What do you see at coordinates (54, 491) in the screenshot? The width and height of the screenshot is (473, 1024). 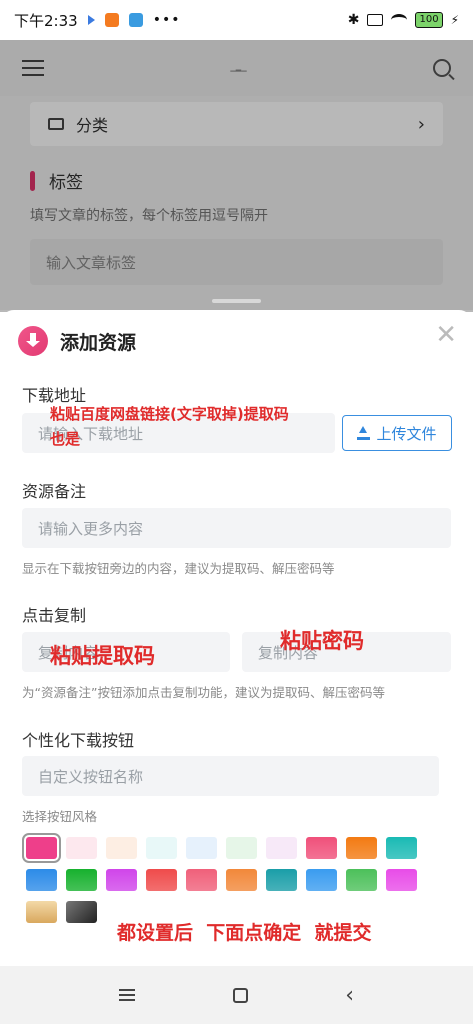 I see `resource-note-label: 资源备注` at bounding box center [54, 491].